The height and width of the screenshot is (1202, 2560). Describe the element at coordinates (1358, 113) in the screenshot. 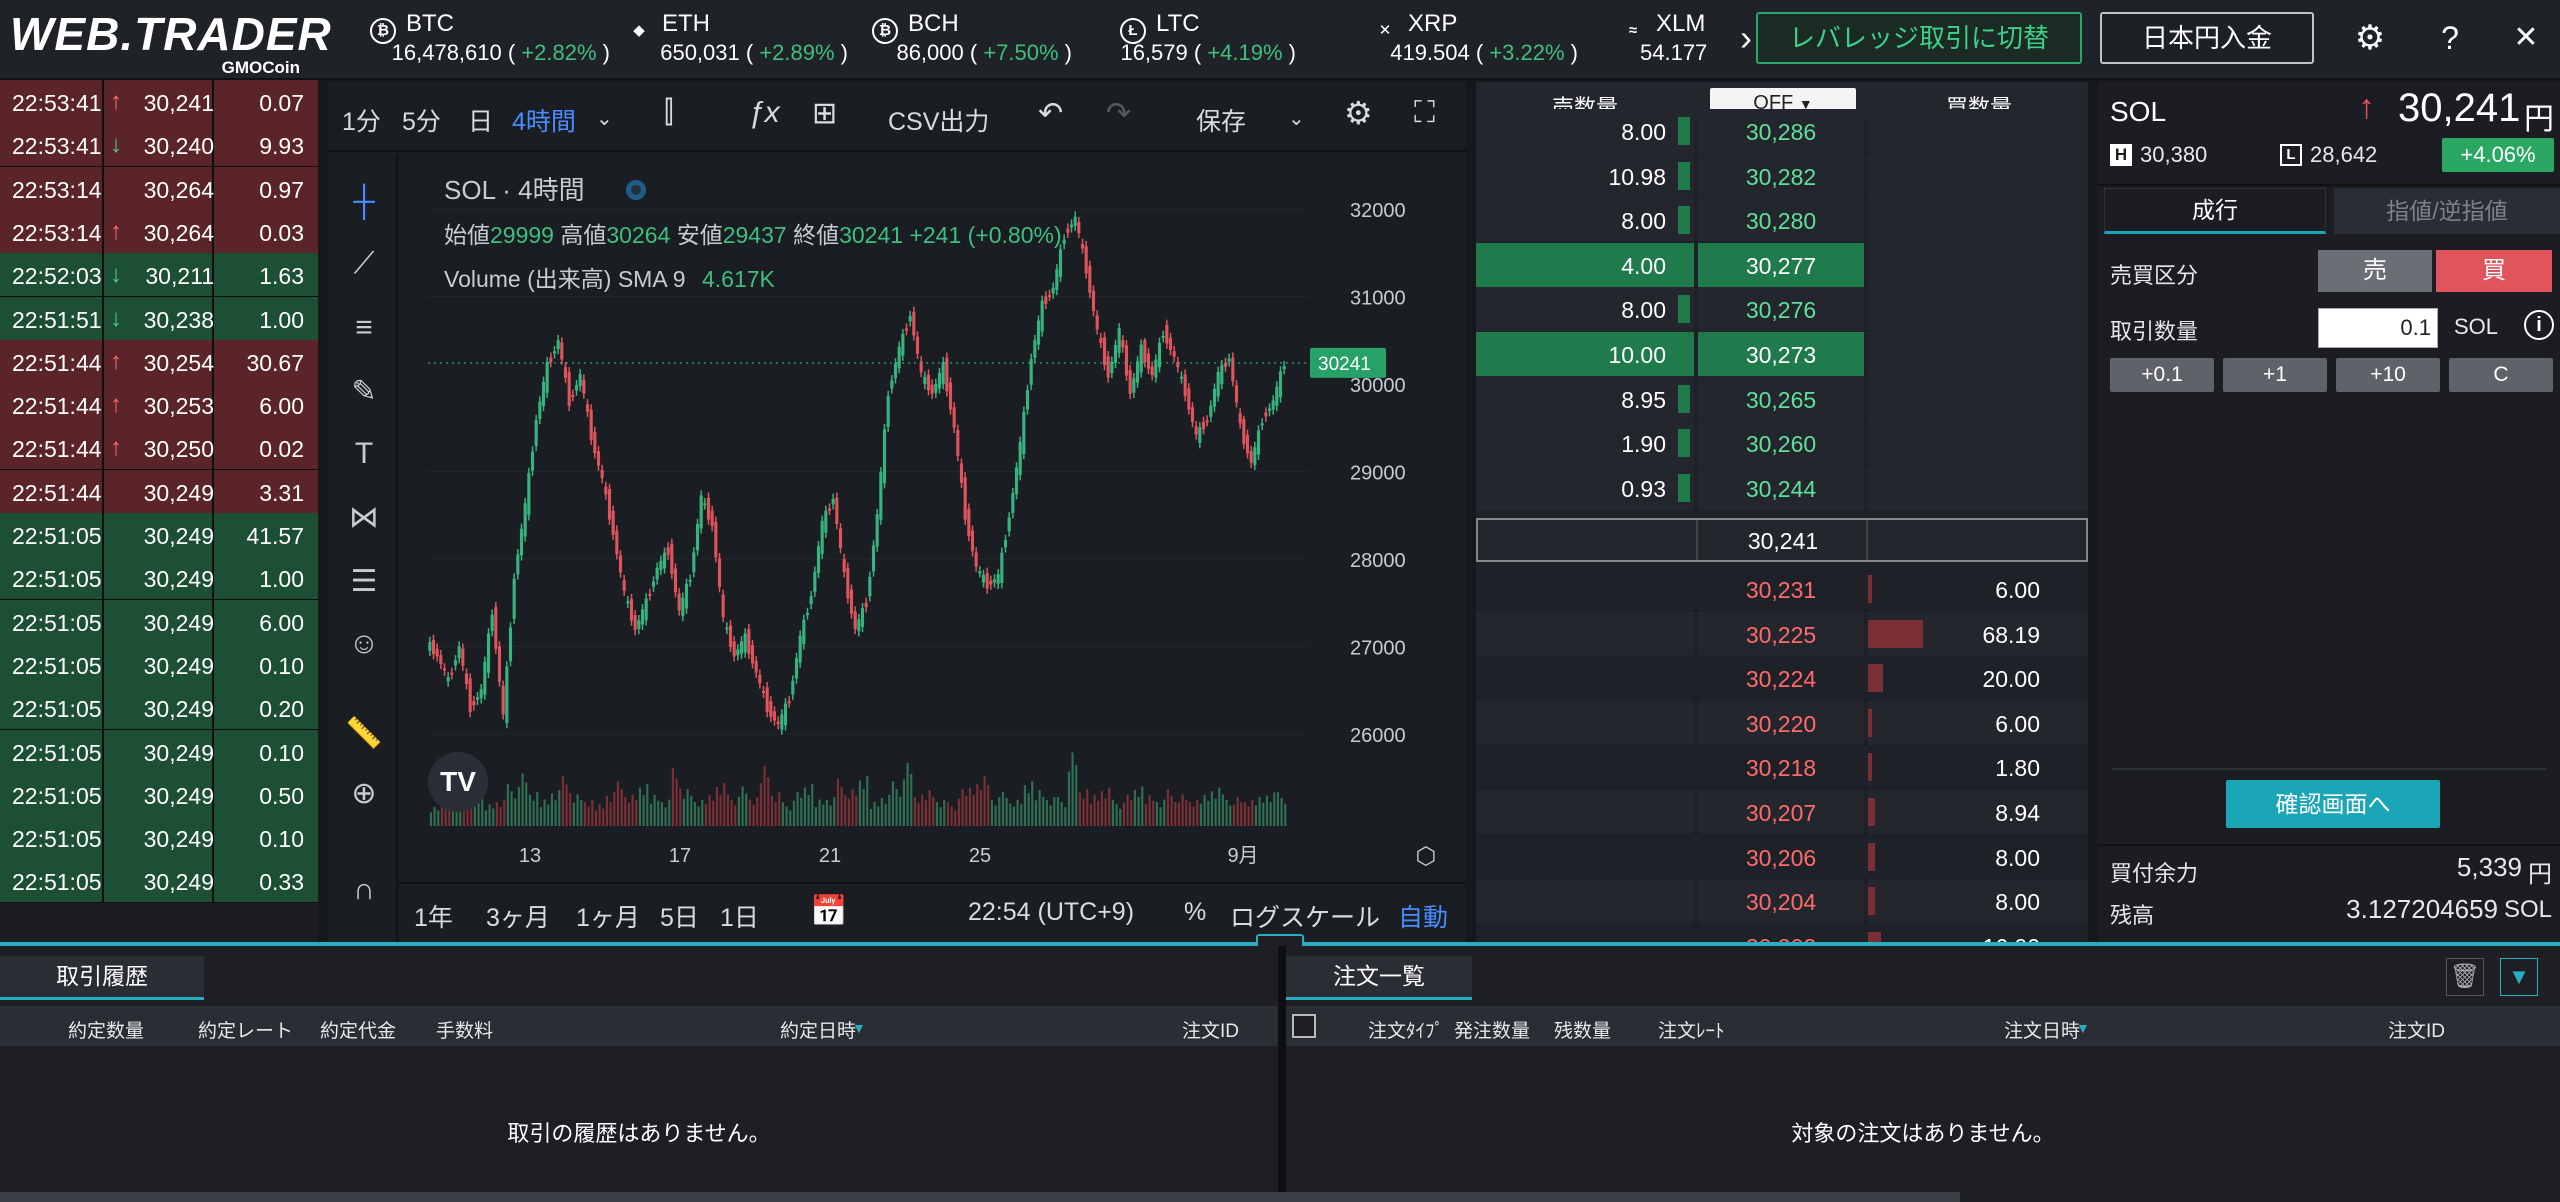

I see `settings-icon: ⚙` at that location.